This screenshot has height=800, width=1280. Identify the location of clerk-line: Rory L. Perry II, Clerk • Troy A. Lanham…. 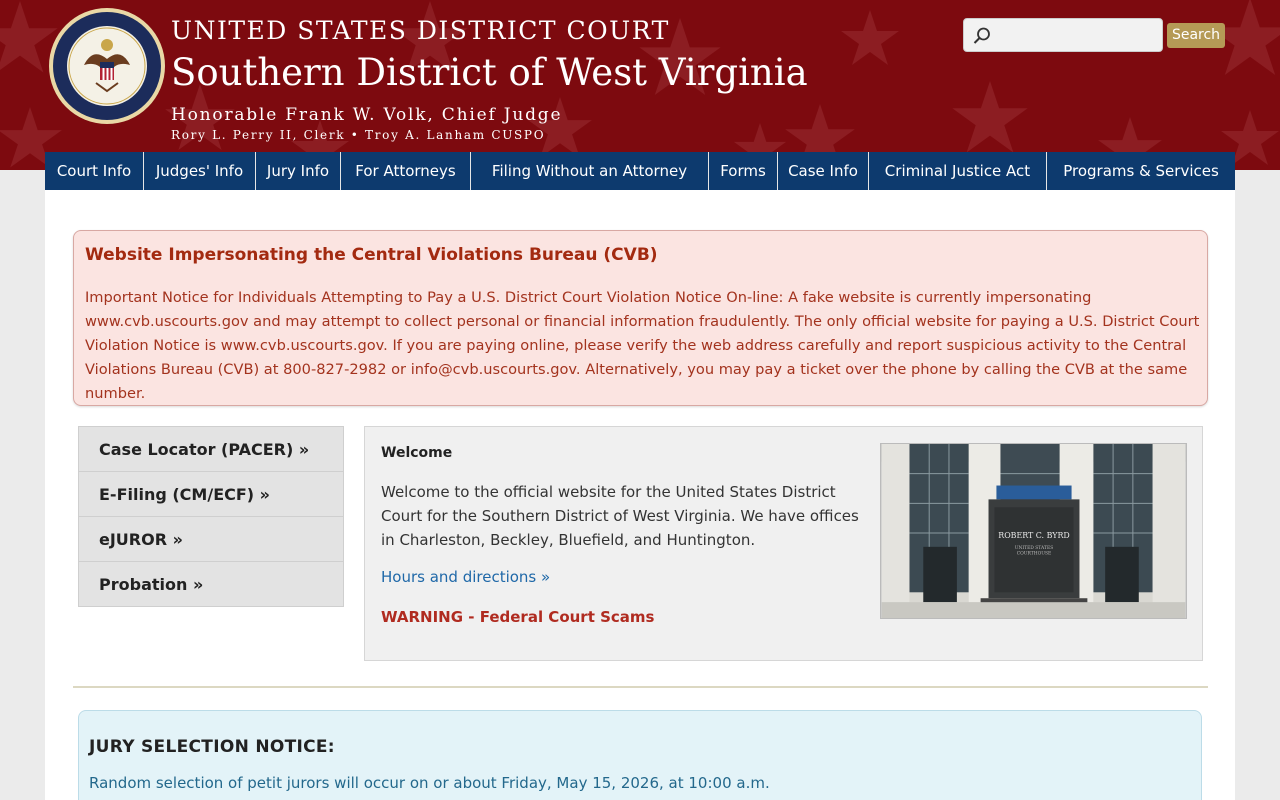
(358, 135).